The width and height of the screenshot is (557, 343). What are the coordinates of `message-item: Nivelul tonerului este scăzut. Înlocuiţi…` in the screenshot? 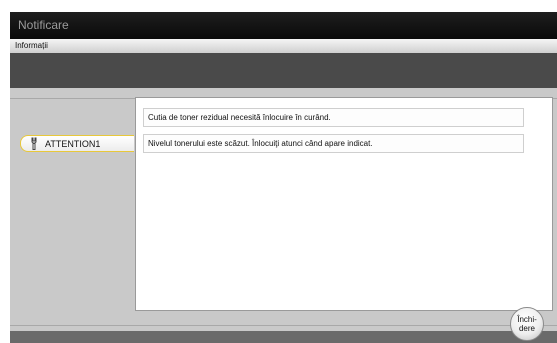 It's located at (333, 143).